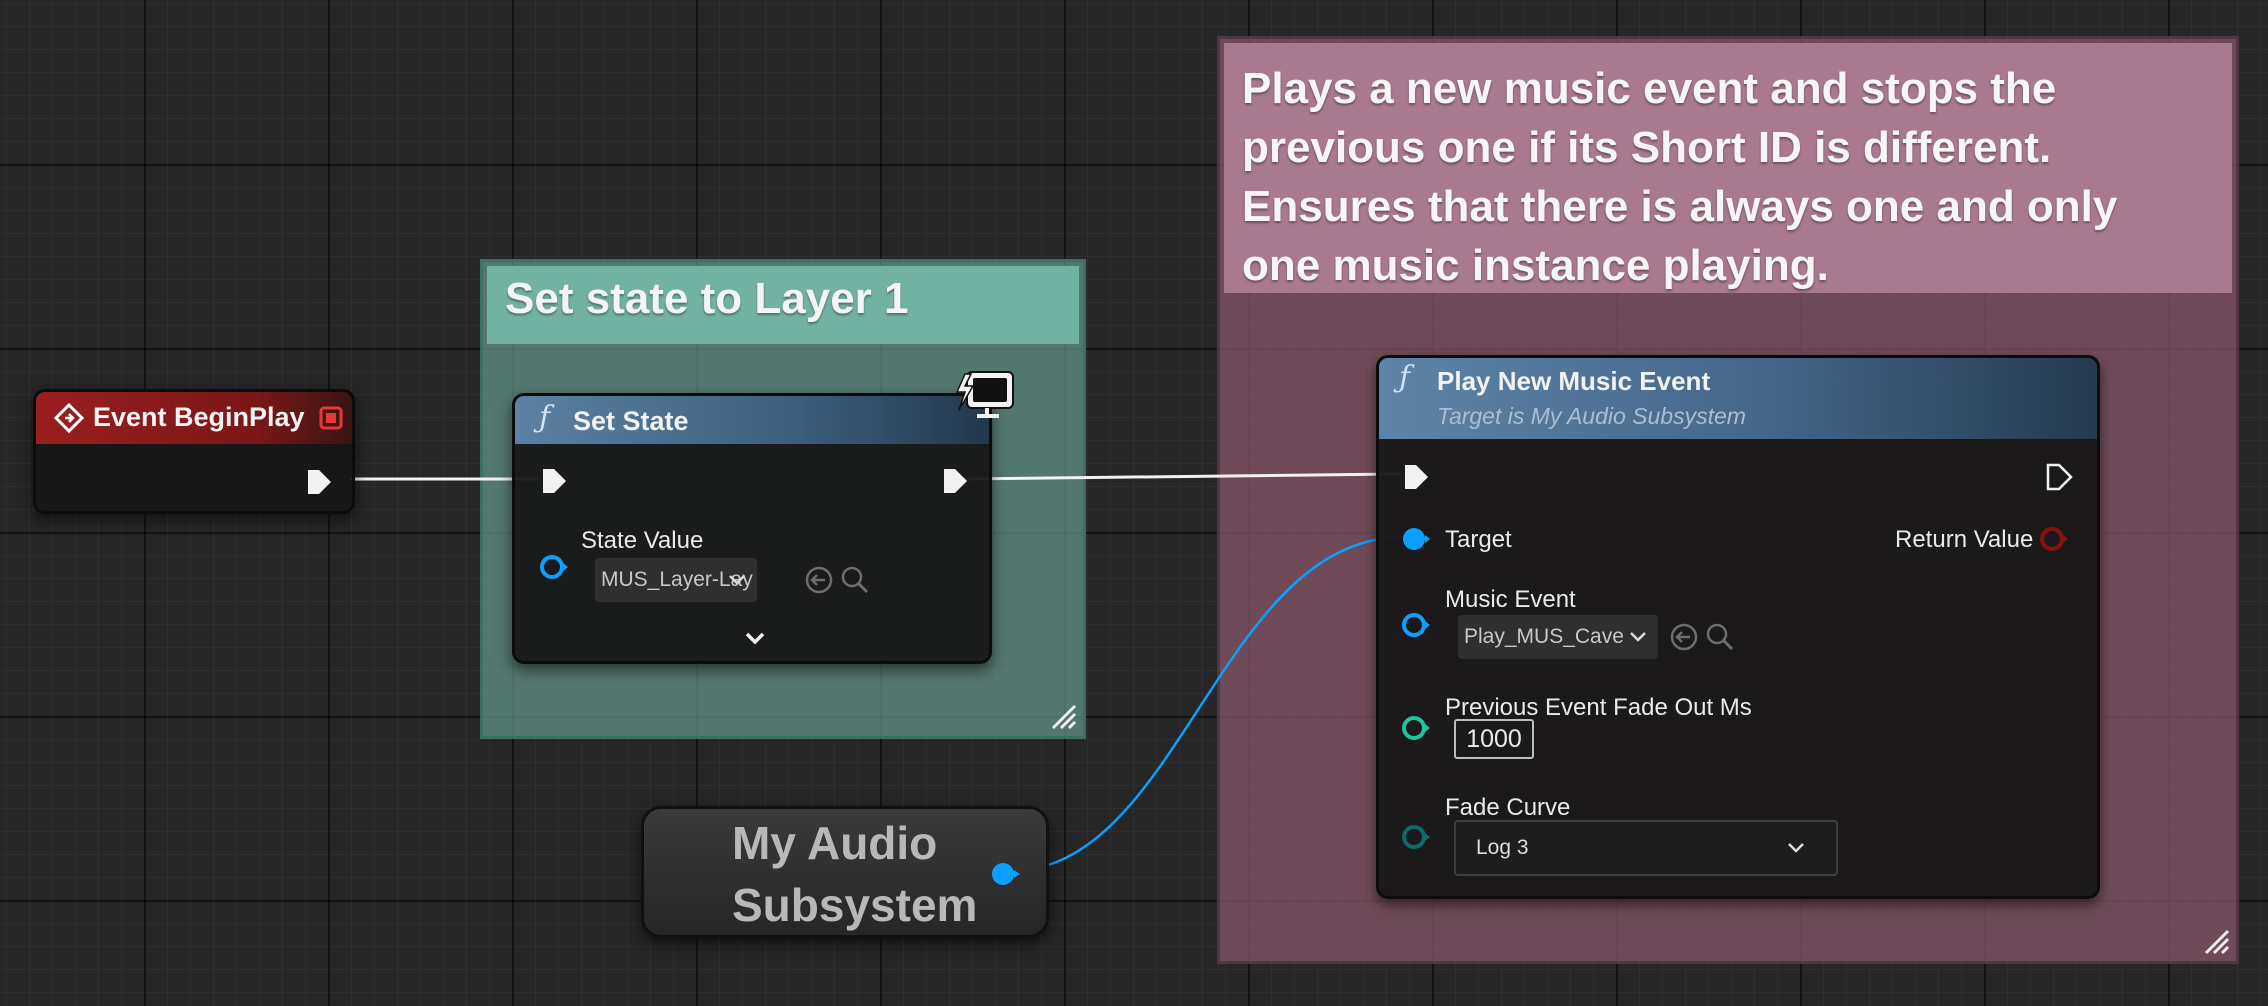 The image size is (2268, 1006). I want to click on music-event-pin, so click(1416, 625).